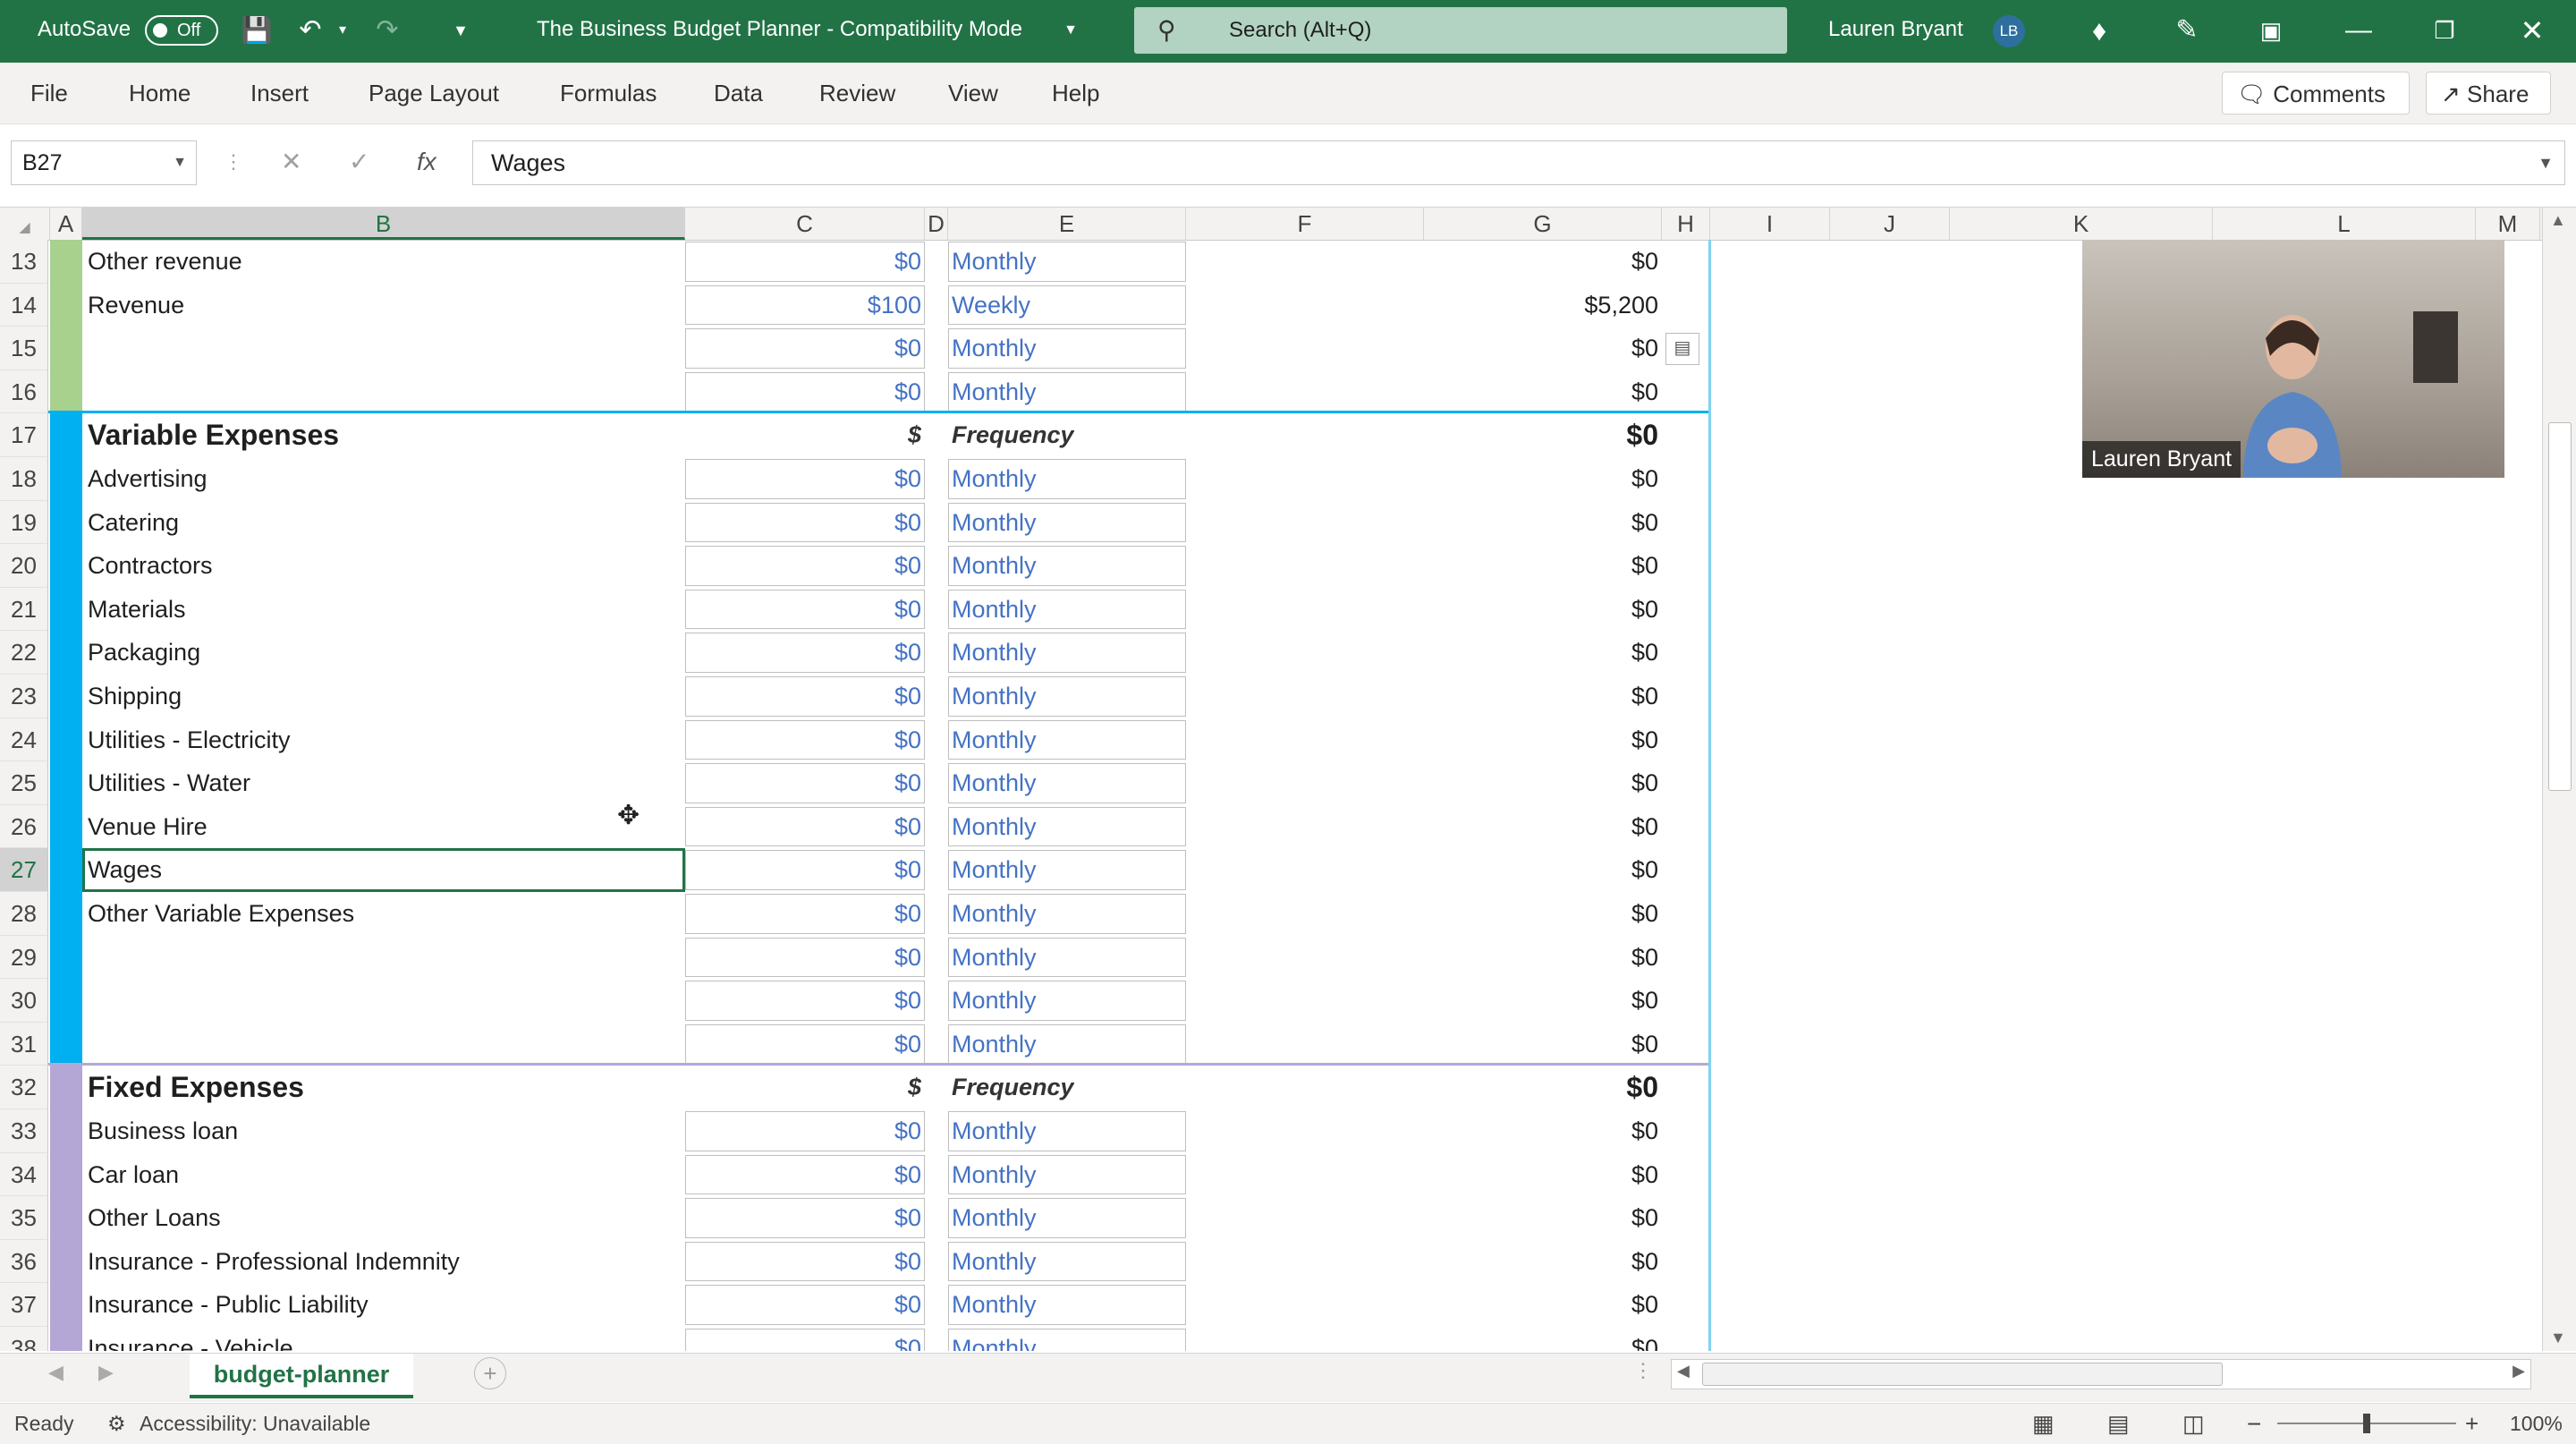 This screenshot has height=1444, width=2576. I want to click on insert-function-icon: fx, so click(426, 162).